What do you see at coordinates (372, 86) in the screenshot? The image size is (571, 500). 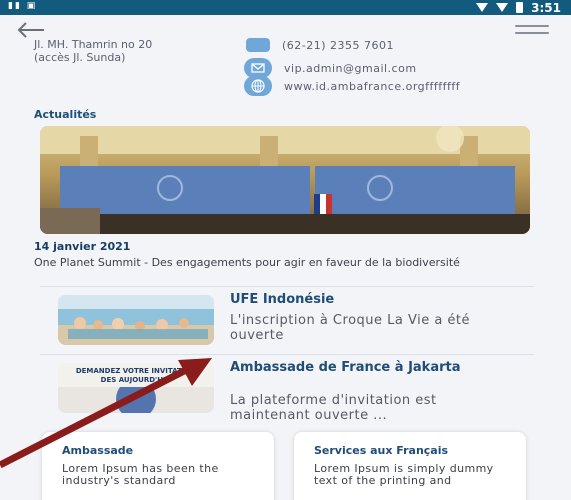 I see `website-text: www.id.ambafrance.orgffffffff` at bounding box center [372, 86].